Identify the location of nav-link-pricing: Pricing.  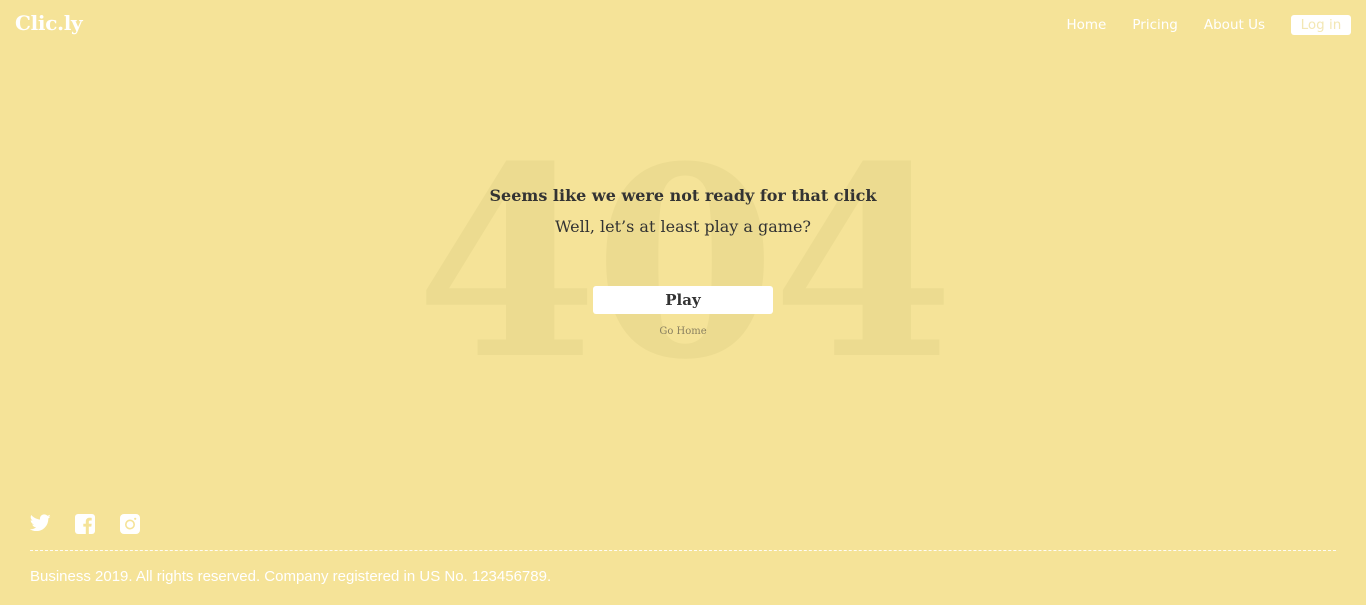
(1155, 25).